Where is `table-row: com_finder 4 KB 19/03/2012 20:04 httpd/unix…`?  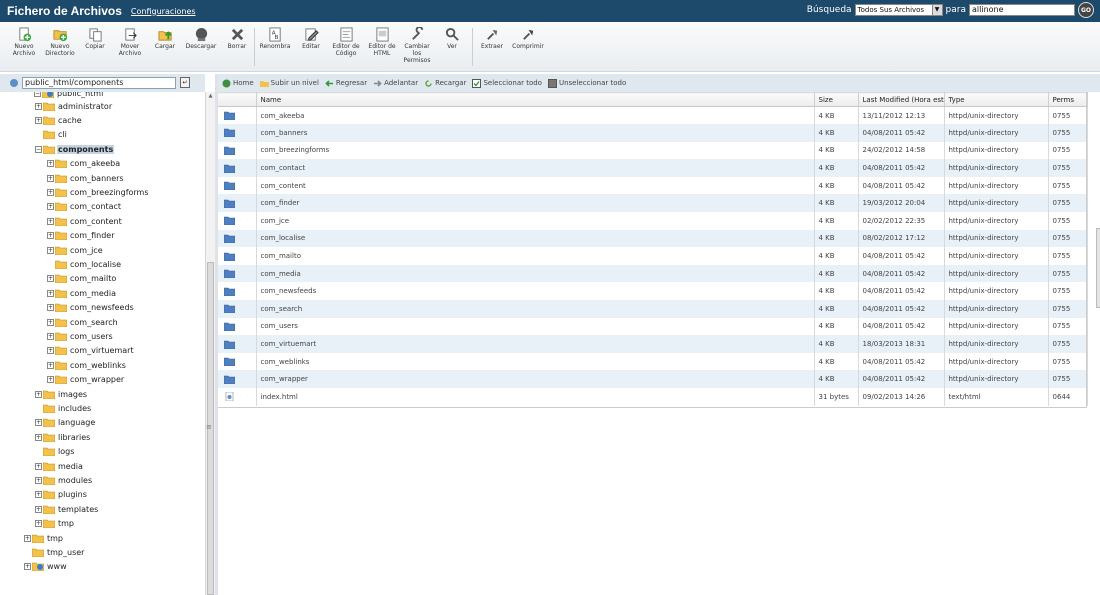
table-row: com_finder 4 KB 19/03/2012 20:04 httpd/unix… is located at coordinates (653, 203).